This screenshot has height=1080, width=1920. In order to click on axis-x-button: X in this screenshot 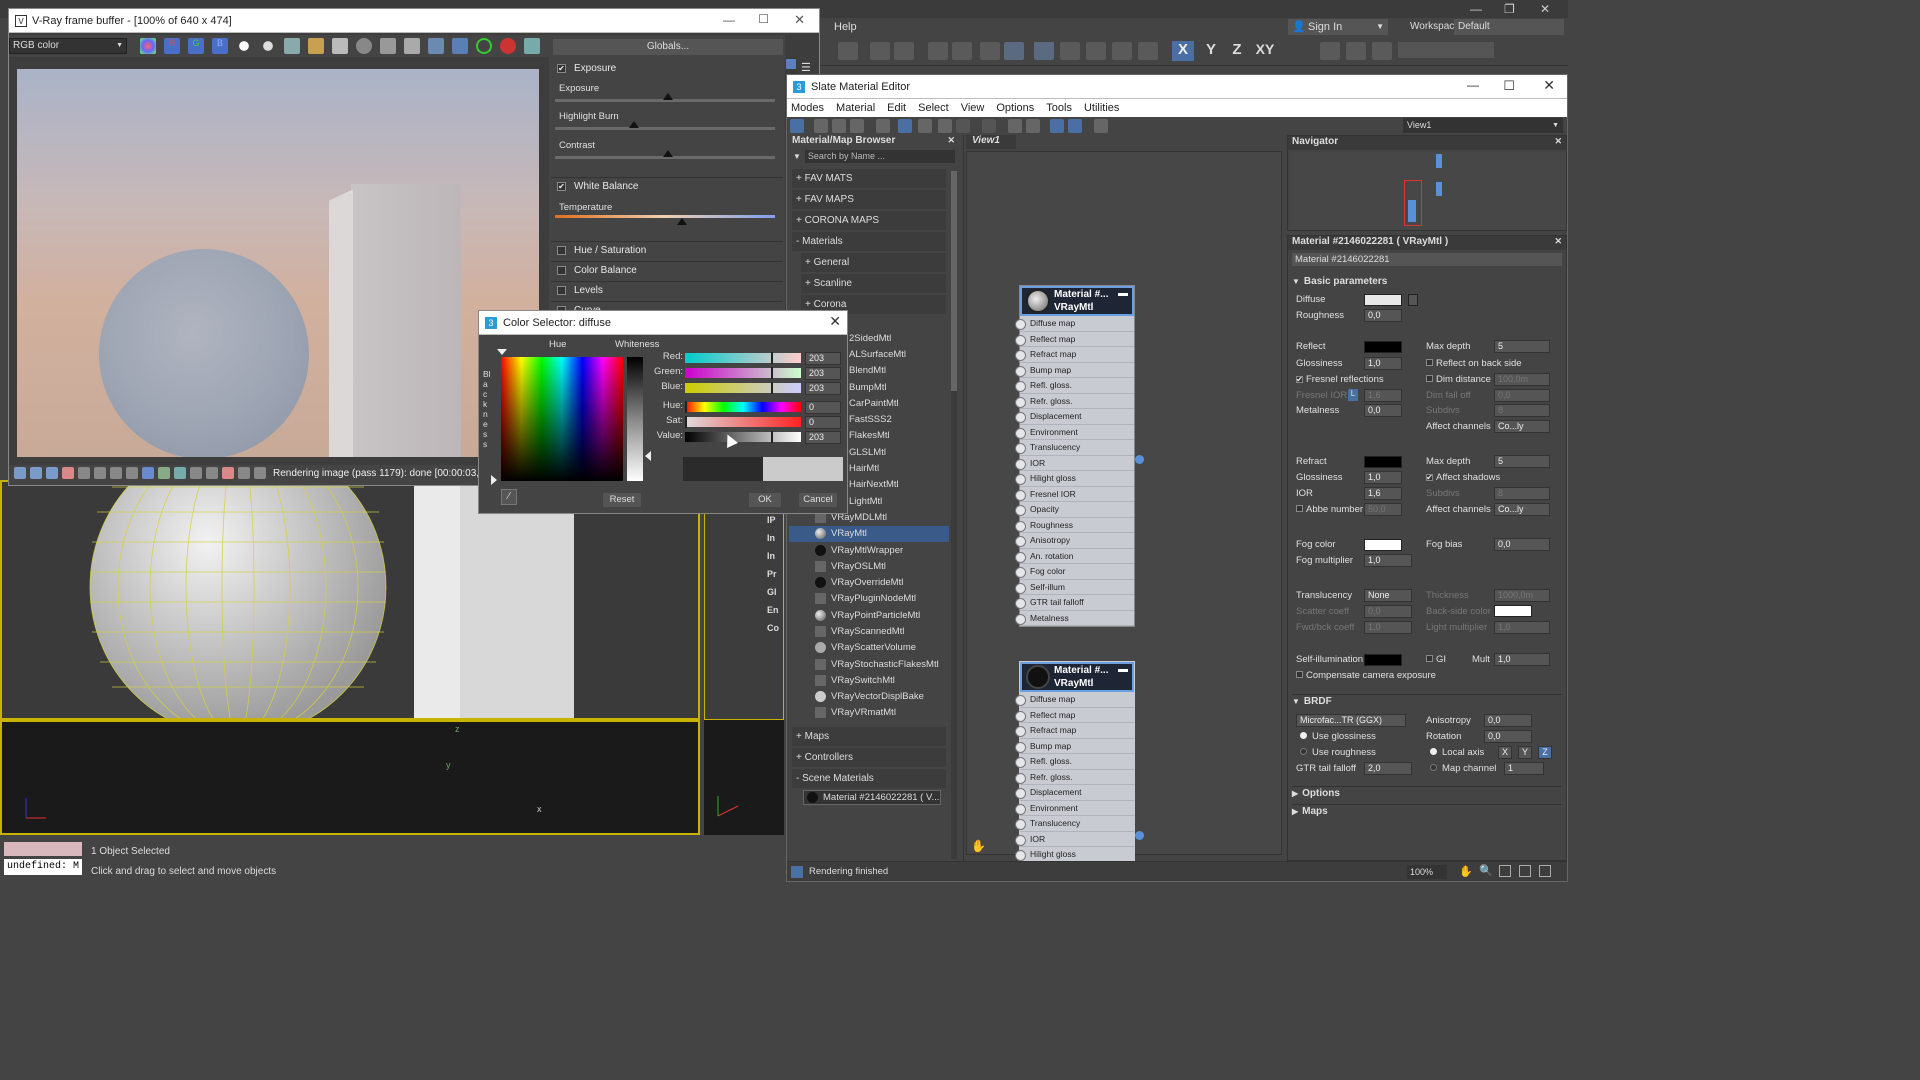, I will do `click(1505, 752)`.